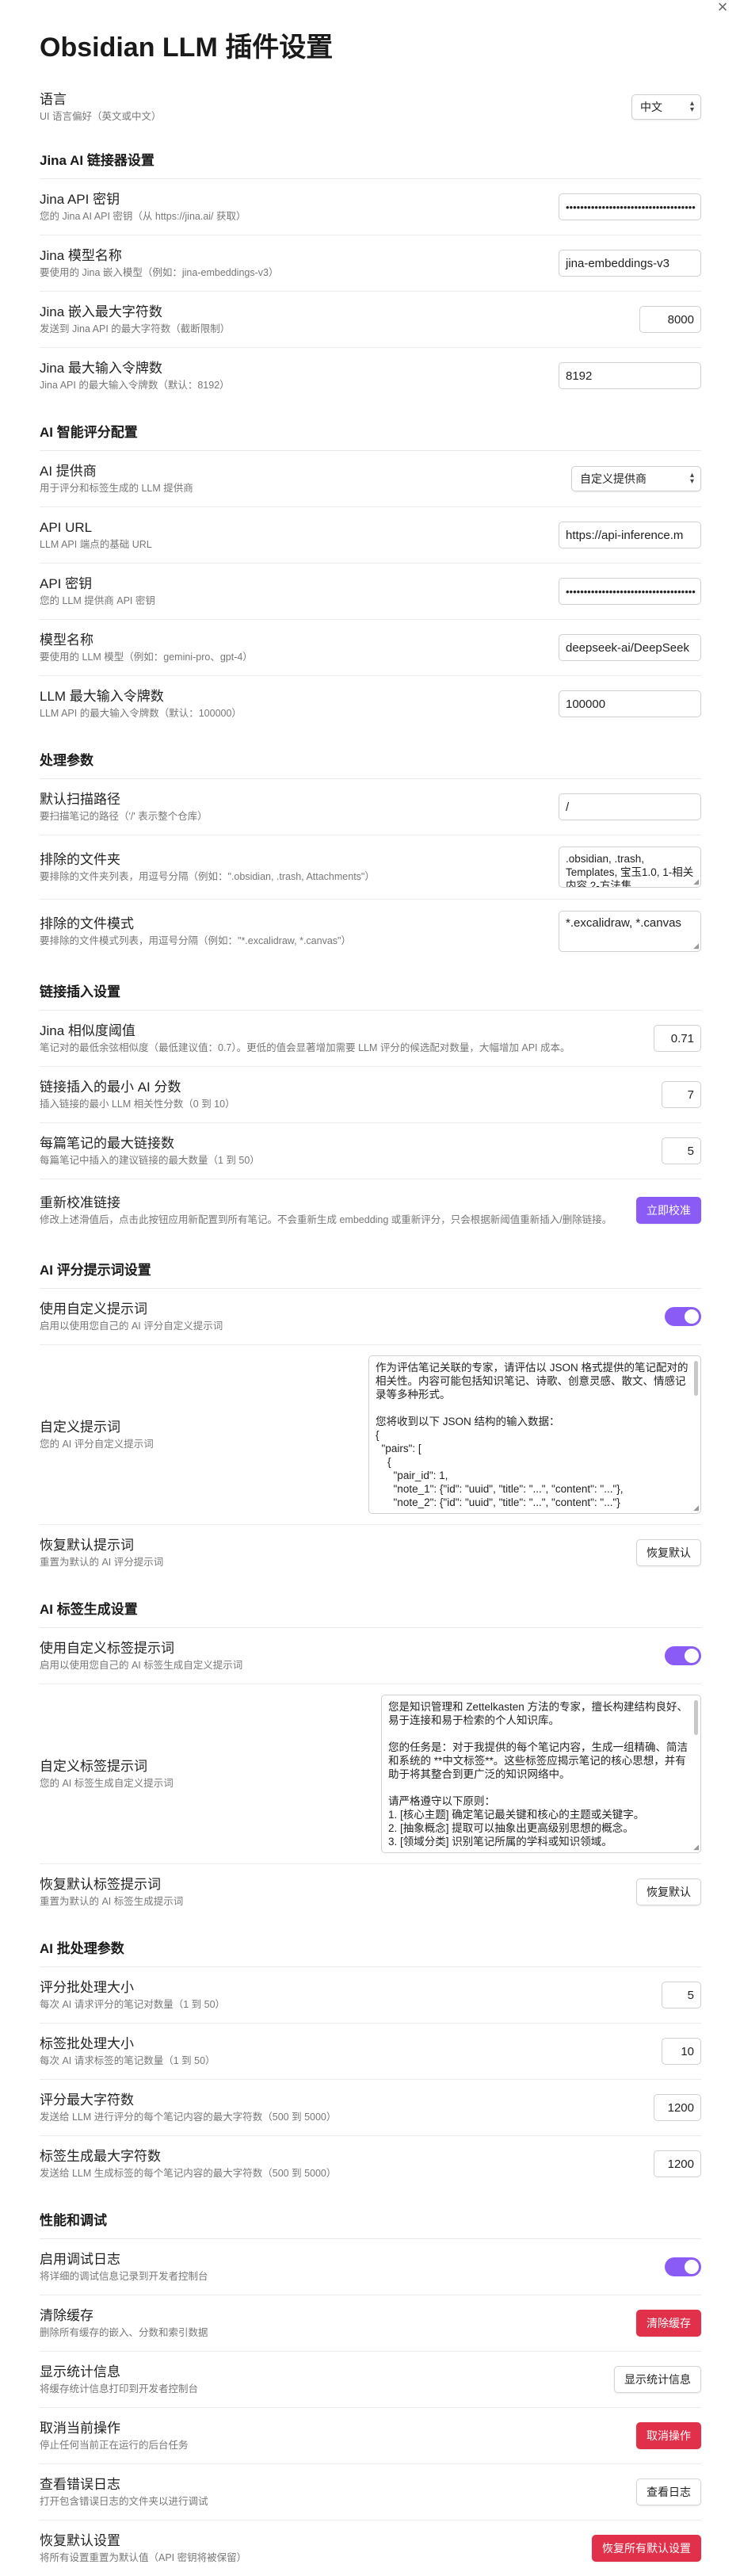  Describe the element at coordinates (681, 1995) in the screenshot. I see `score-batch-input: 5` at that location.